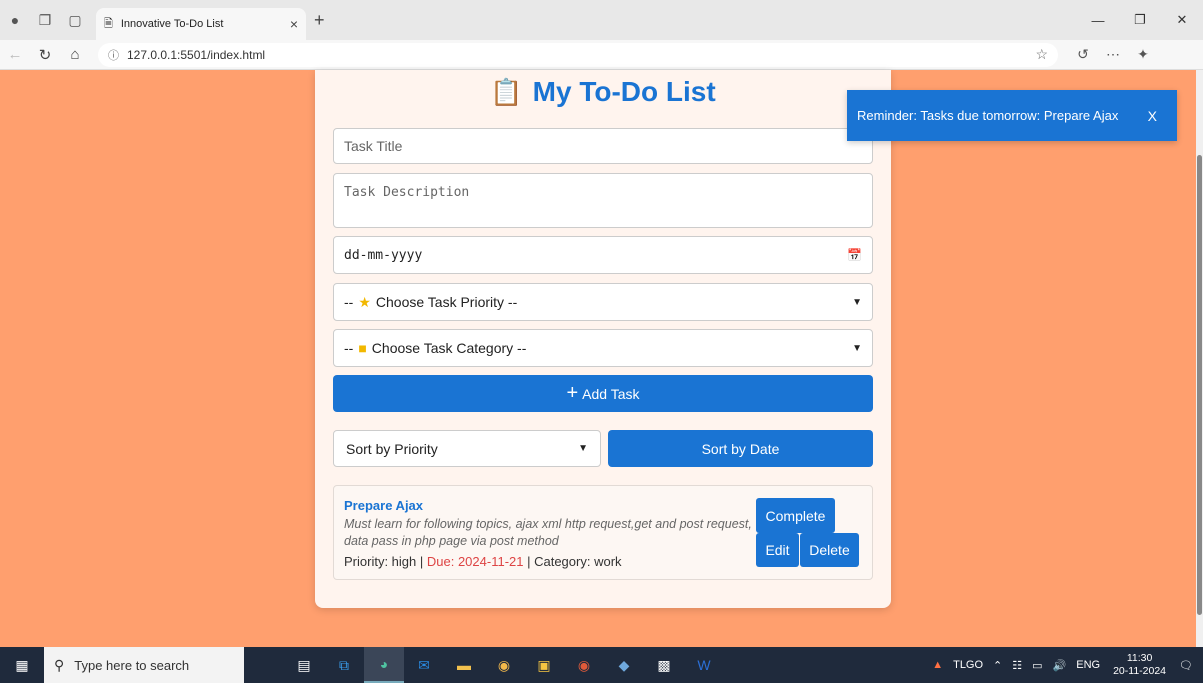 Image resolution: width=1203 pixels, height=683 pixels. I want to click on store-icon: ▣, so click(544, 665).